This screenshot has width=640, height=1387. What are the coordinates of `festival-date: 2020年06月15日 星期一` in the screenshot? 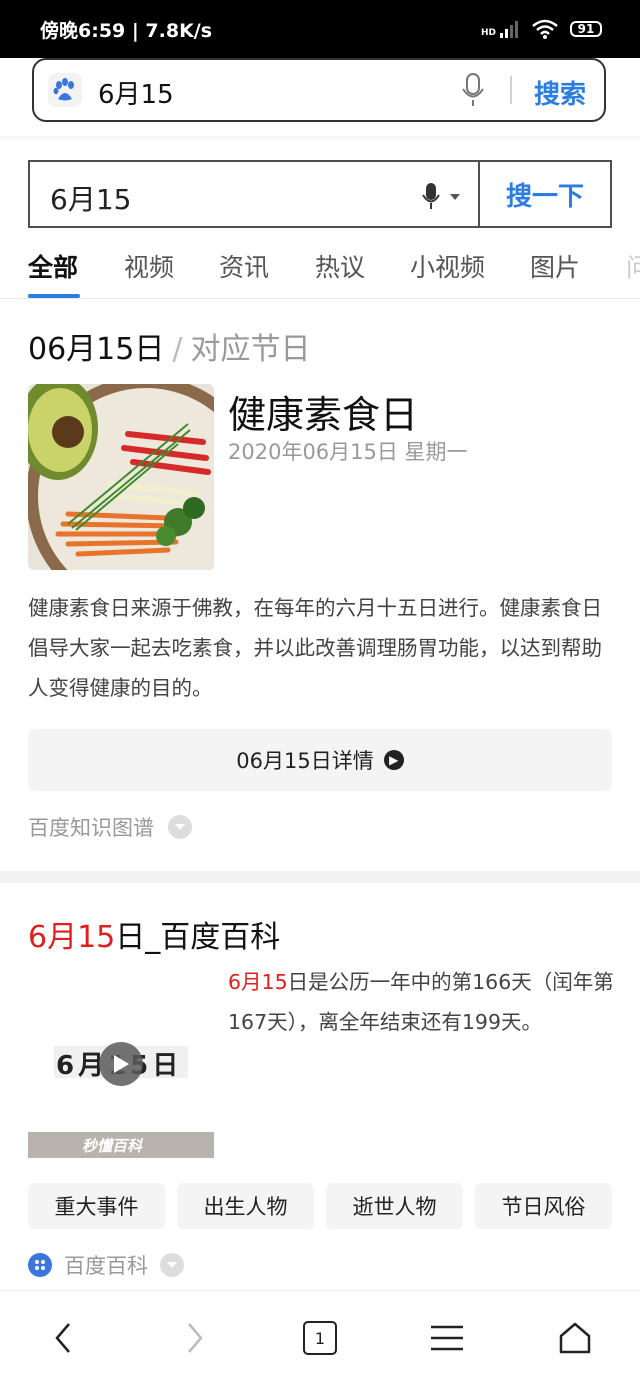 It's located at (348, 452).